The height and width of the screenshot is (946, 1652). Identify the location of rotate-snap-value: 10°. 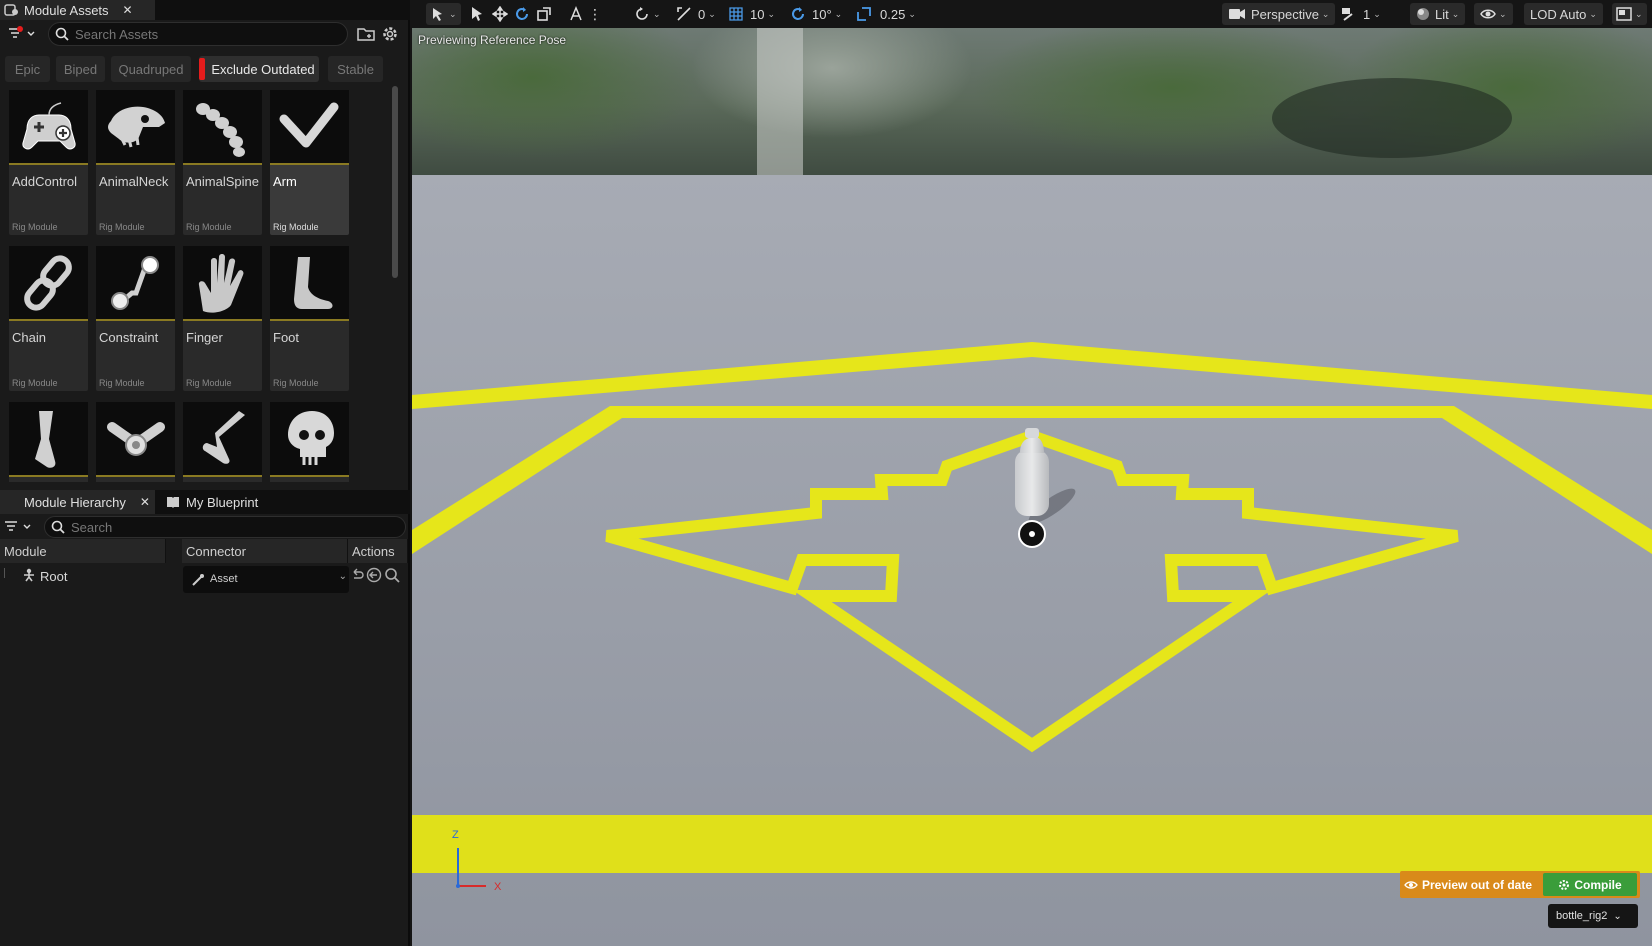
(822, 14).